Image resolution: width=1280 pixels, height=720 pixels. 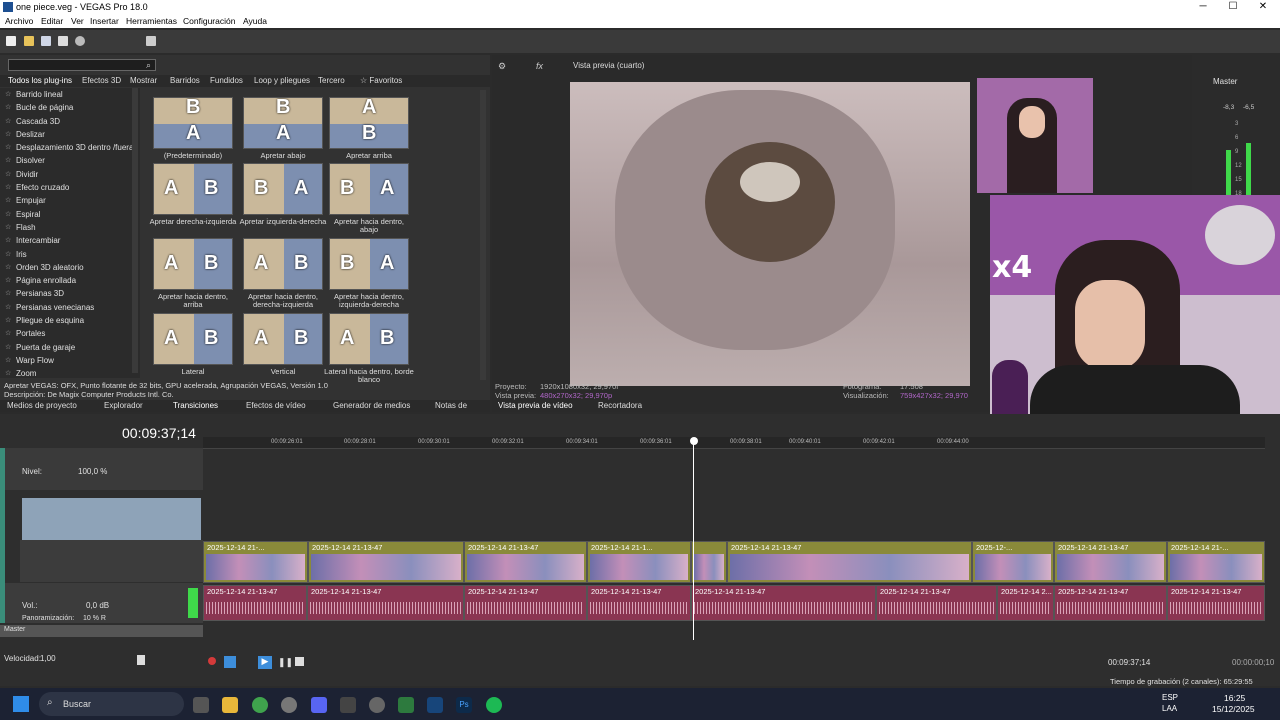 I want to click on tab-tercero: Tercero, so click(x=331, y=80).